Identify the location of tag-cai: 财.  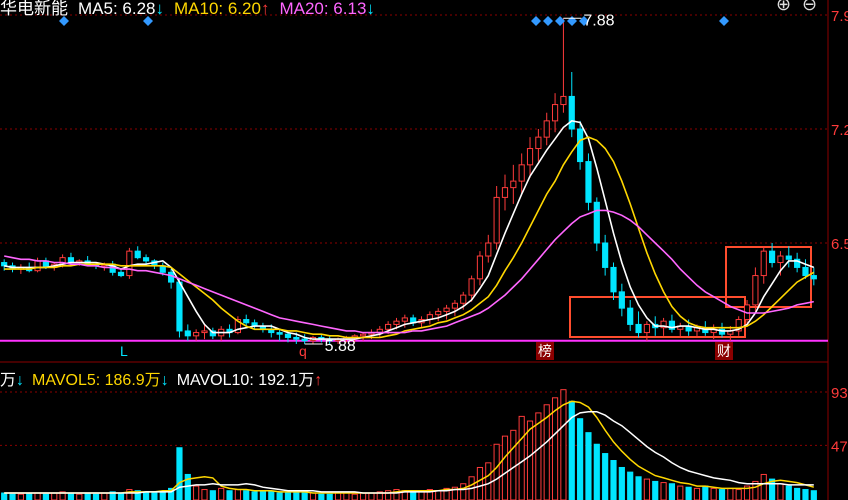
(724, 351).